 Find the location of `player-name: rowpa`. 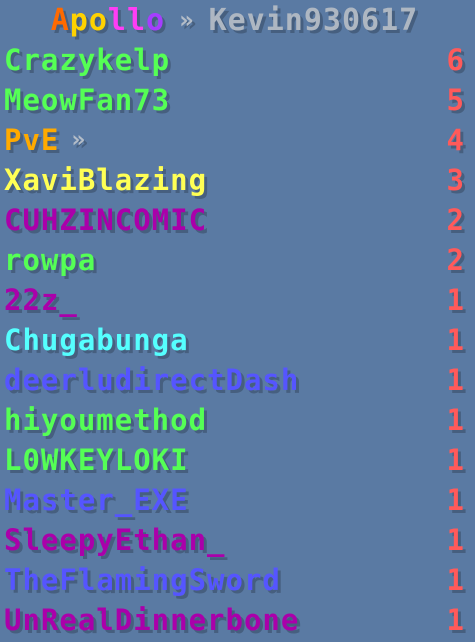

player-name: rowpa is located at coordinates (50, 260).